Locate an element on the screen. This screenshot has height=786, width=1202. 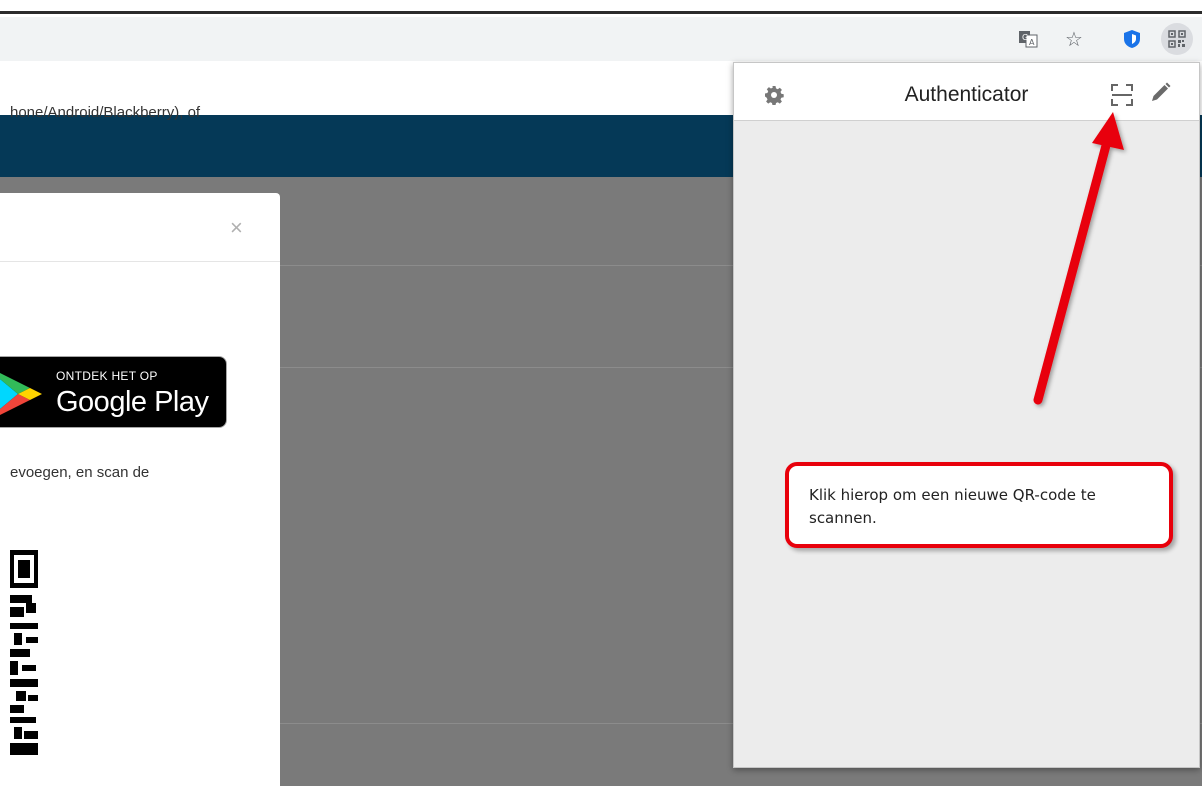
bookmark-star-icon: ☆ is located at coordinates (1074, 39).